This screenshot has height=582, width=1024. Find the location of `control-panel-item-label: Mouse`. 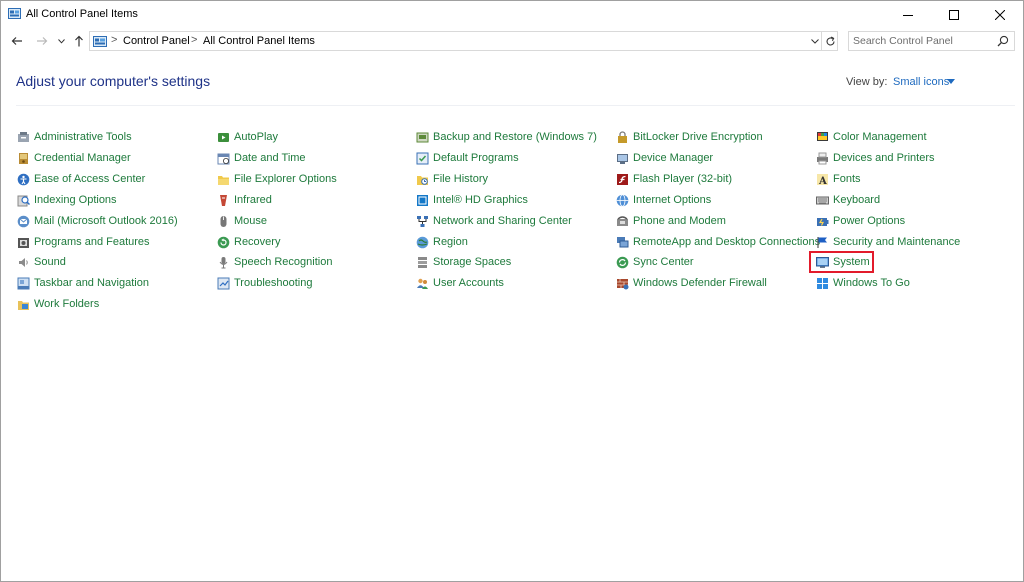

control-panel-item-label: Mouse is located at coordinates (251, 221).